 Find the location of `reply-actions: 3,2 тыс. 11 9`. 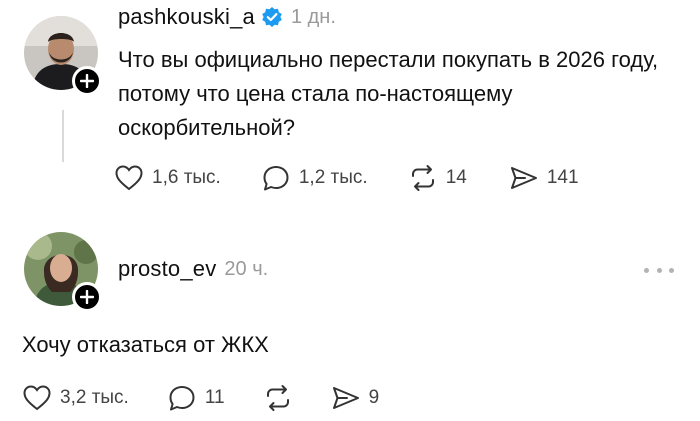

reply-actions: 3,2 тыс. 11 9 is located at coordinates (200, 398).